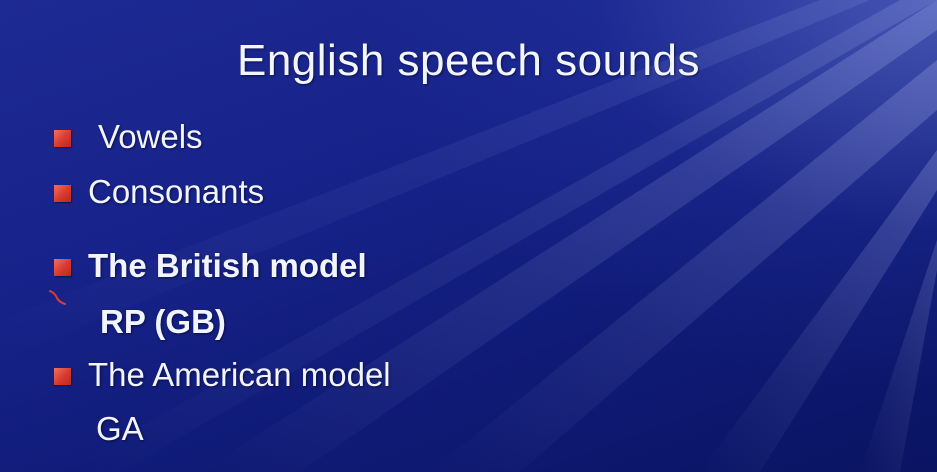 The height and width of the screenshot is (472, 937). I want to click on bullet-item-consonants: Consonants, so click(200, 193).